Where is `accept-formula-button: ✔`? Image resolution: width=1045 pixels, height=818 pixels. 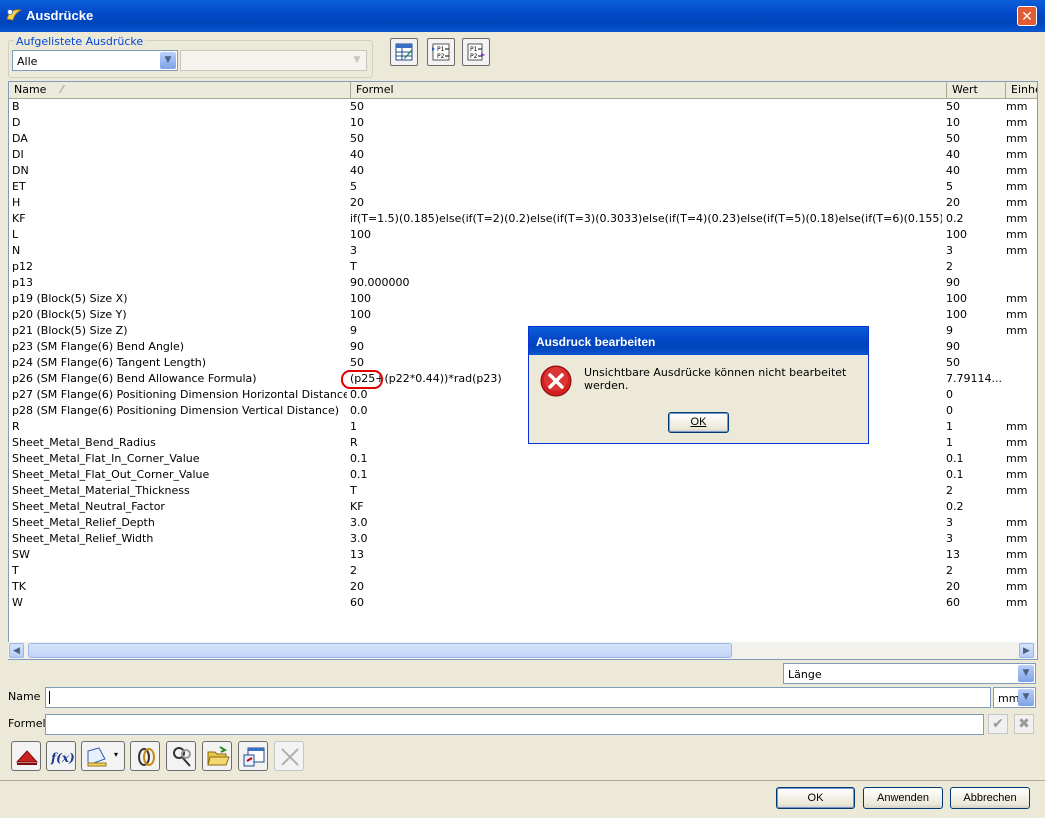 accept-formula-button: ✔ is located at coordinates (998, 724).